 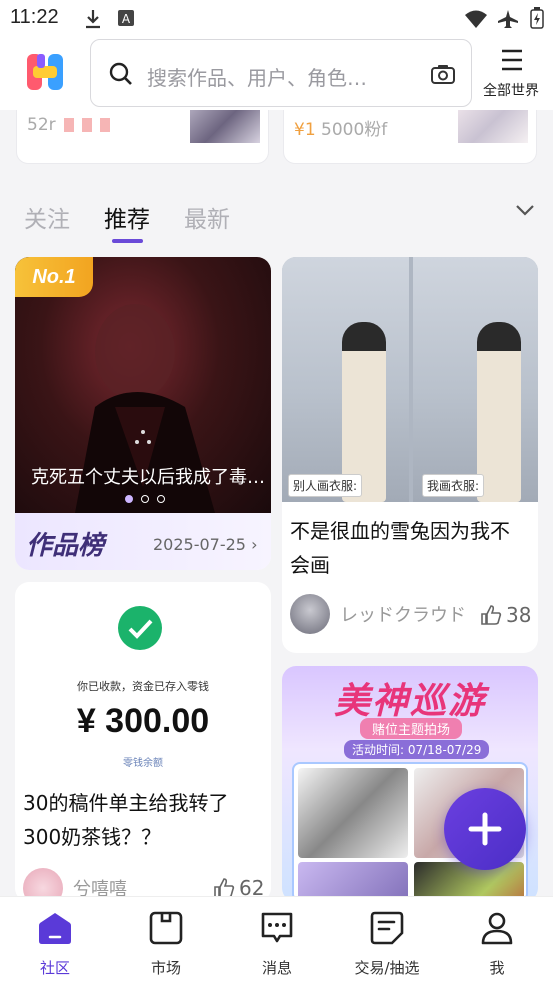 I want to click on post-author: レッドクラウド, so click(x=378, y=614).